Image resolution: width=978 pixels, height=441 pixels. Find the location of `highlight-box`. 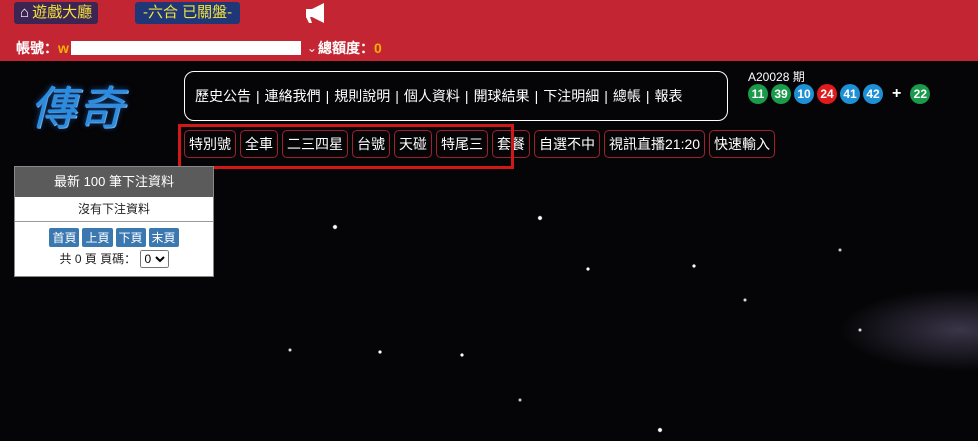

highlight-box is located at coordinates (346, 146).